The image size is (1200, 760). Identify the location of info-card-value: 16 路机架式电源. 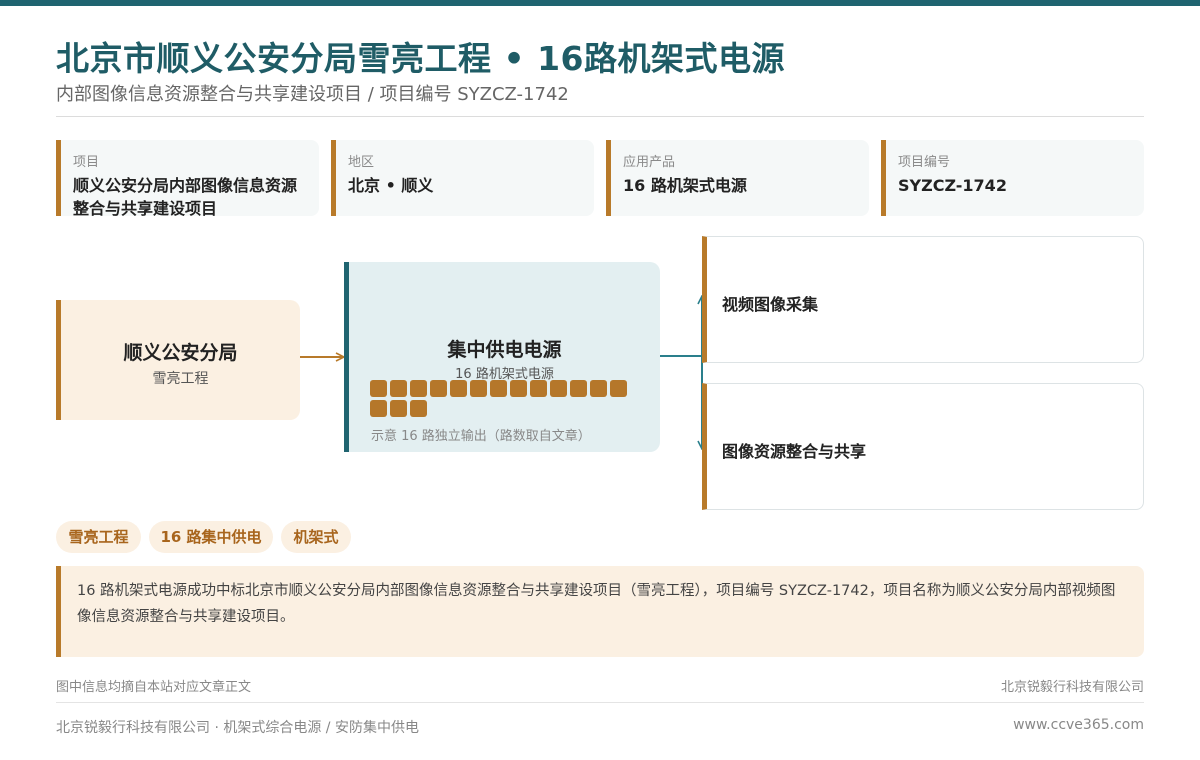
(685, 185).